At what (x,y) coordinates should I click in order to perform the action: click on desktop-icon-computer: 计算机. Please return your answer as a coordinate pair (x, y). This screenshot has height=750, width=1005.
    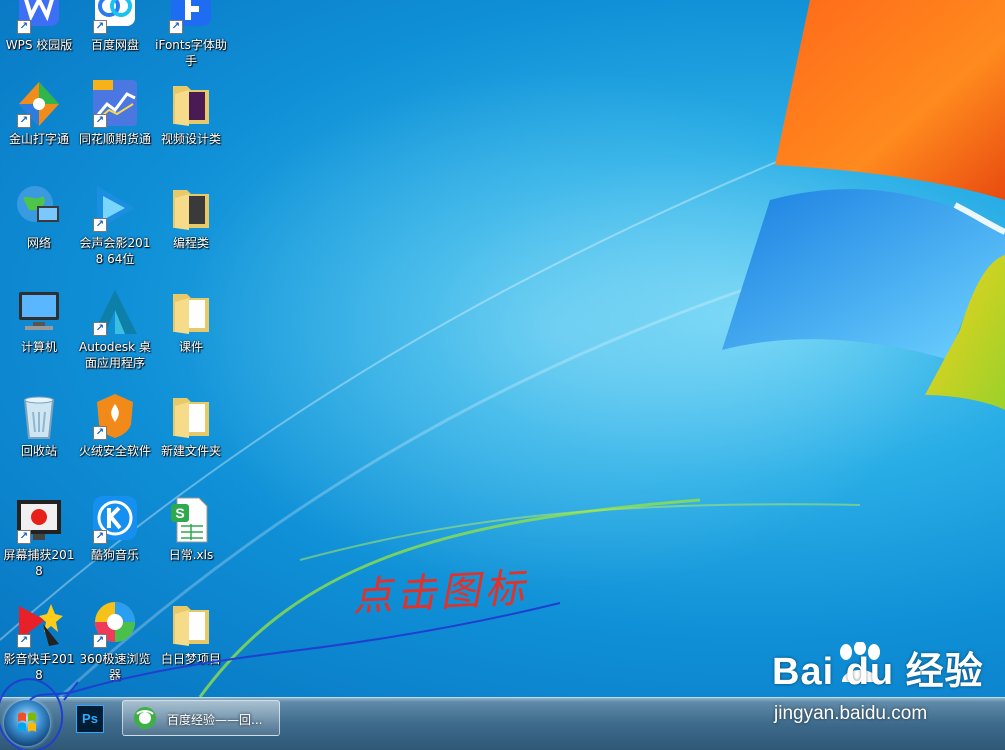
    Looking at the image, I should click on (39, 321).